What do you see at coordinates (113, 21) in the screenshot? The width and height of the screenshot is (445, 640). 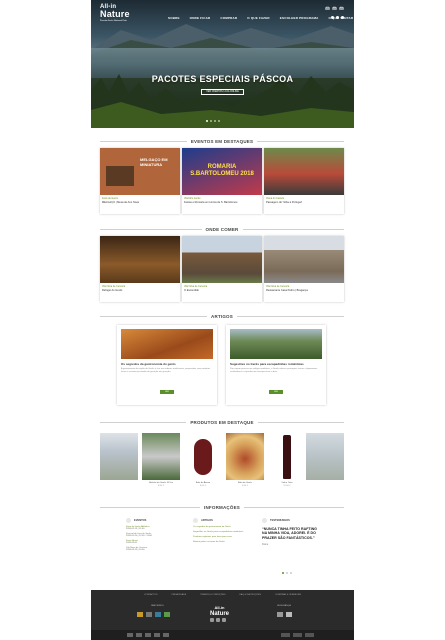 I see `logo-tagline: Peneda-Gerês National Park` at bounding box center [113, 21].